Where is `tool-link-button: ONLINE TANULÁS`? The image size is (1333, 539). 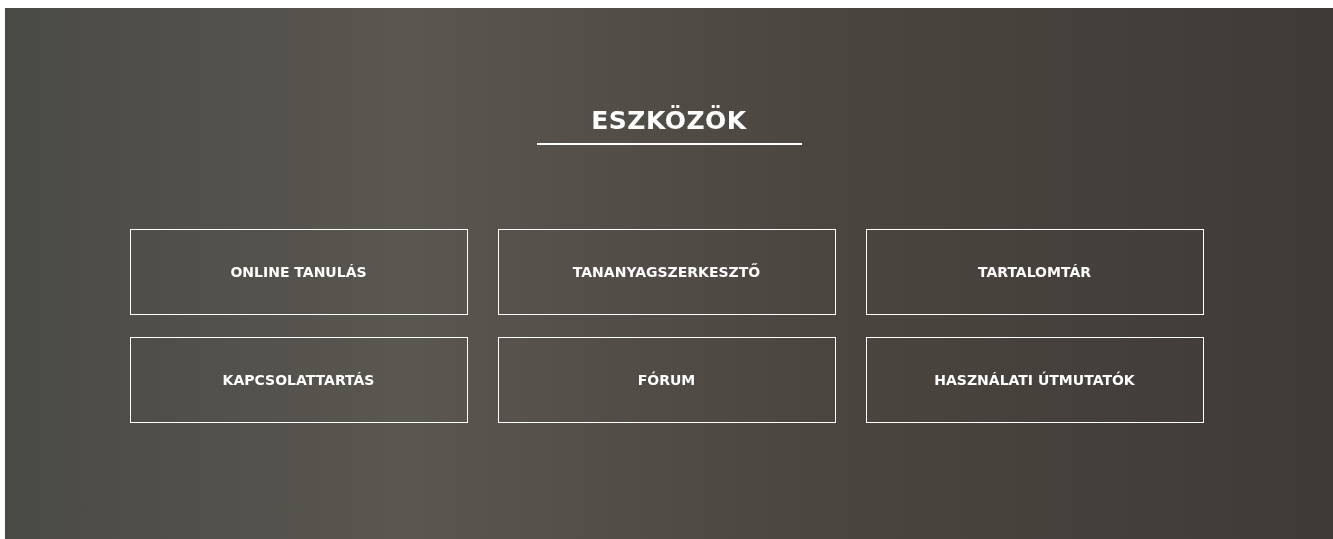
tool-link-button: ONLINE TANULÁS is located at coordinates (298, 272).